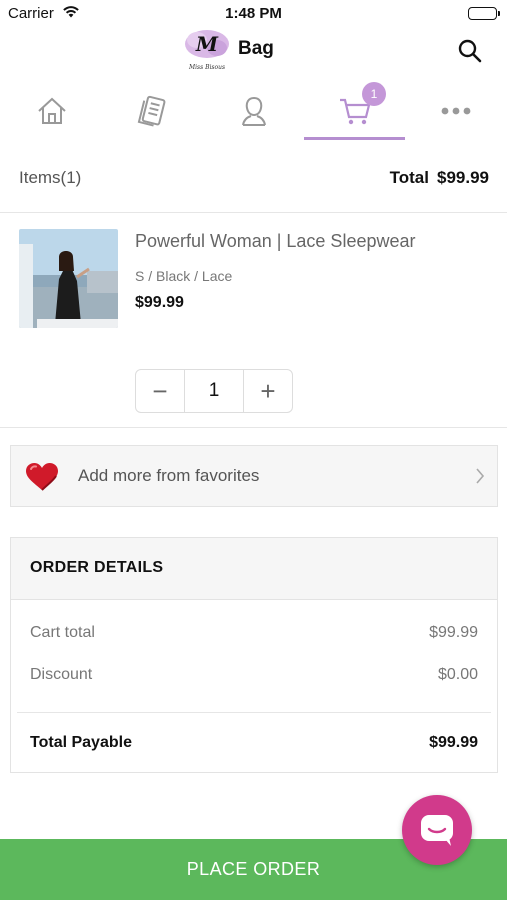 Image resolution: width=507 pixels, height=900 pixels. What do you see at coordinates (61, 674) in the screenshot?
I see `discount-label: Discount` at bounding box center [61, 674].